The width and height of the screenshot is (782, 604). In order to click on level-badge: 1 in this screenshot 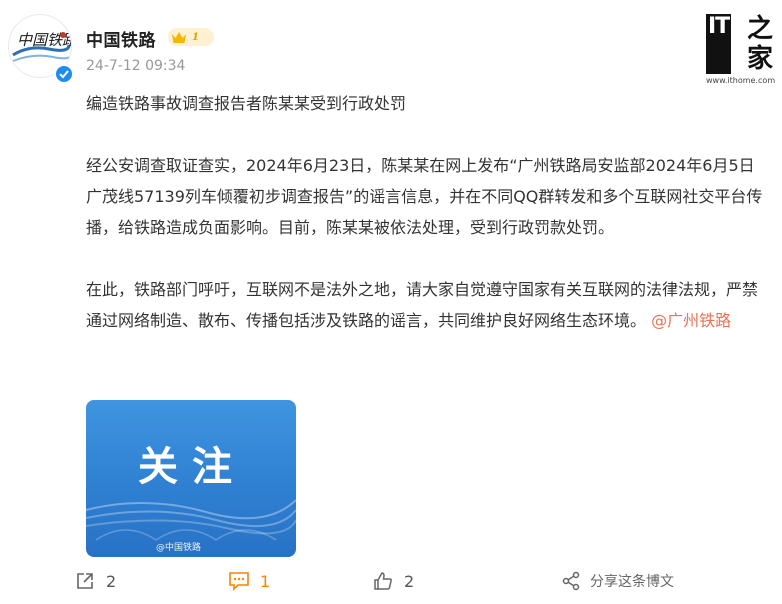, I will do `click(191, 37)`.